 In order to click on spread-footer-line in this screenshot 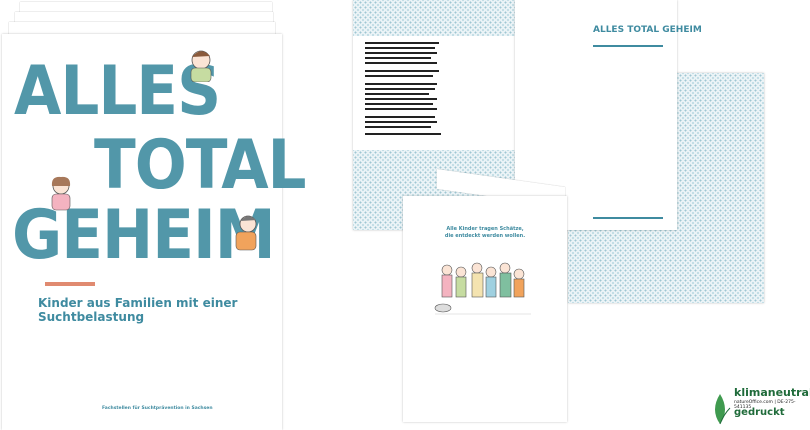, I will do `click(628, 218)`.